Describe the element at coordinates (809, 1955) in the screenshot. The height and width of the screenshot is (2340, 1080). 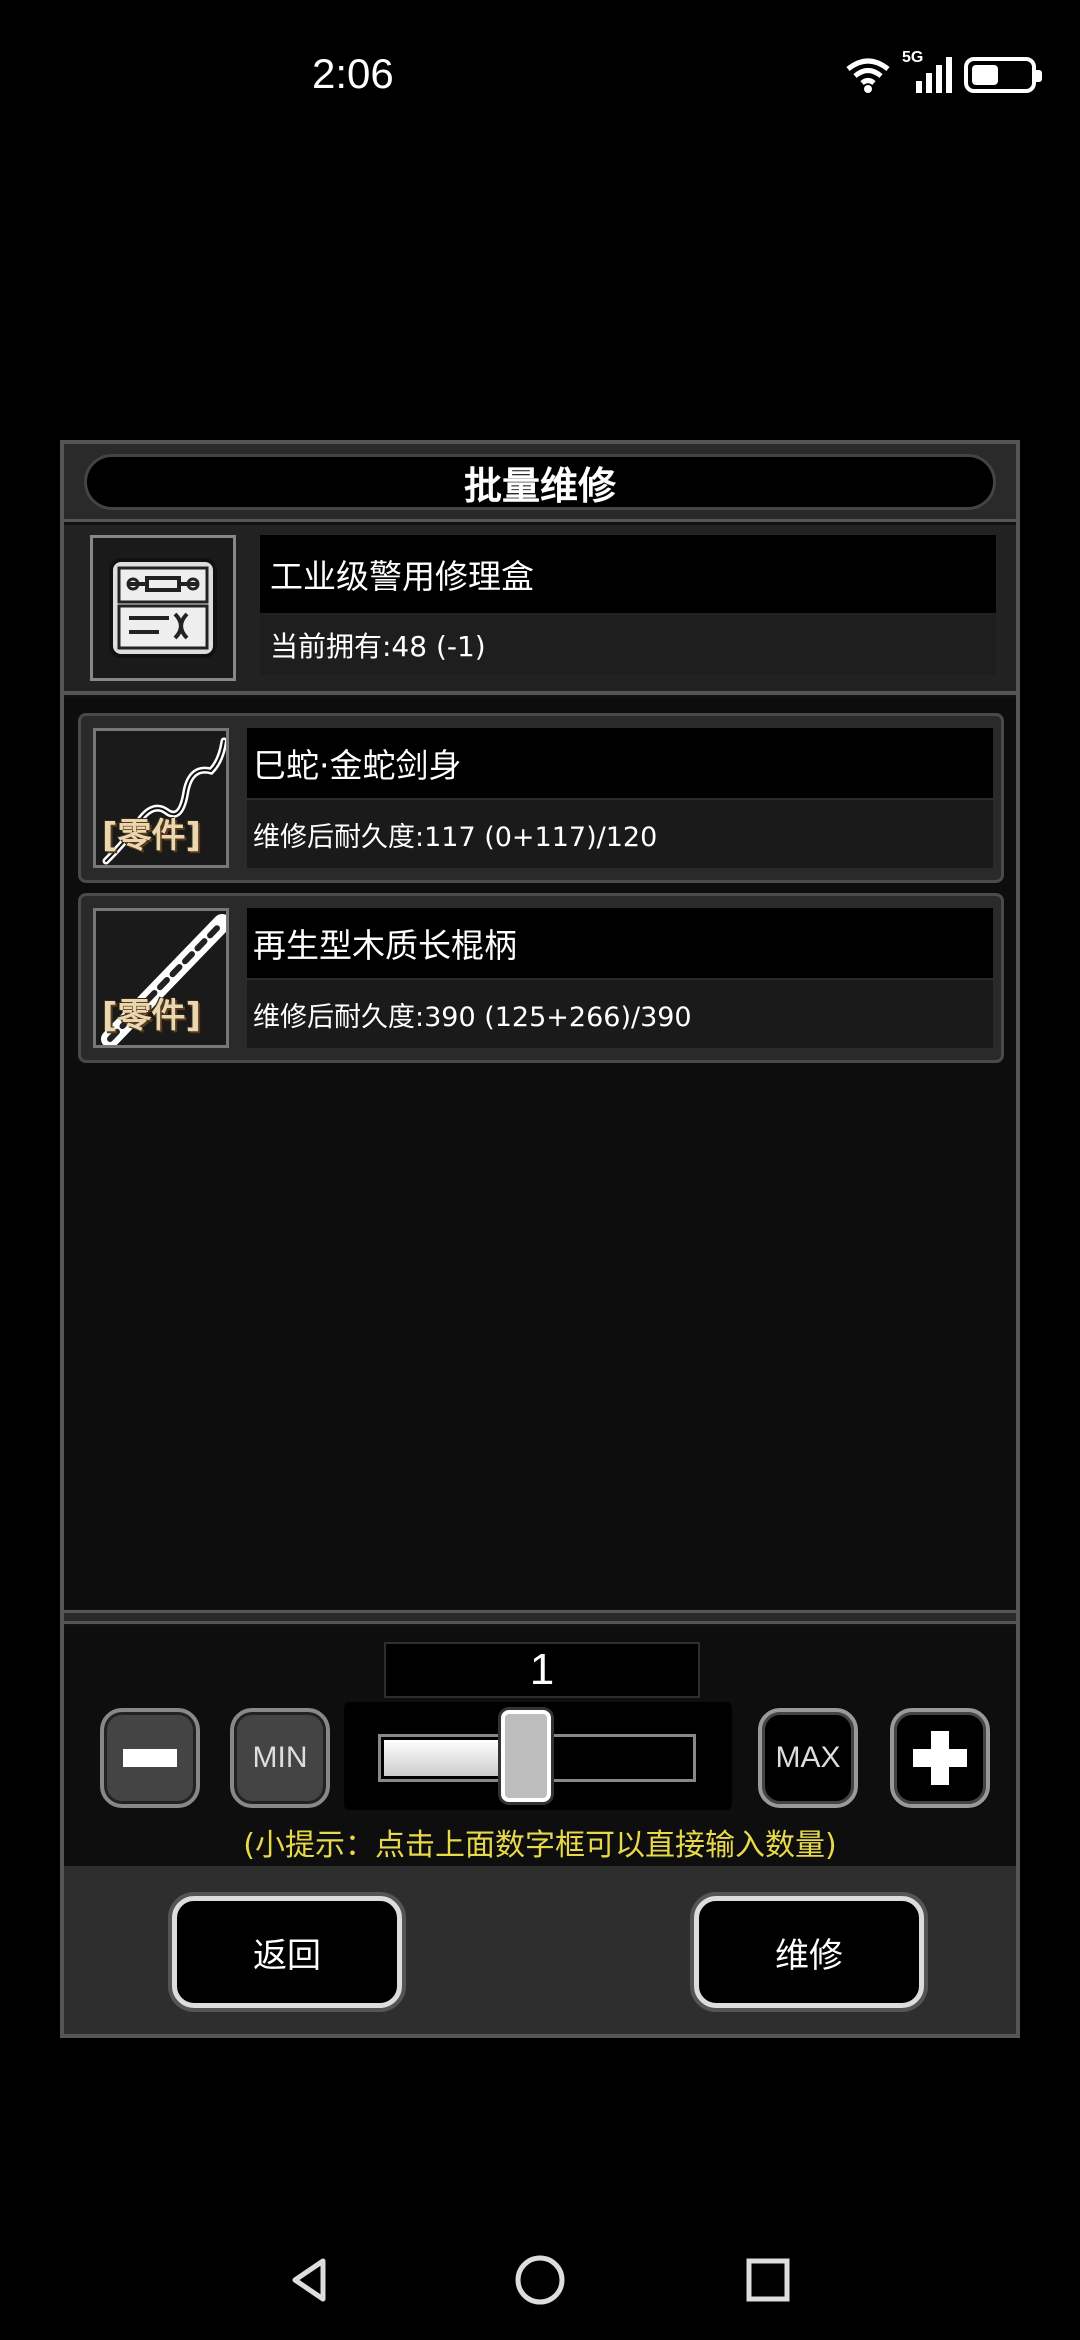
I see `repair-label: 维修` at that location.